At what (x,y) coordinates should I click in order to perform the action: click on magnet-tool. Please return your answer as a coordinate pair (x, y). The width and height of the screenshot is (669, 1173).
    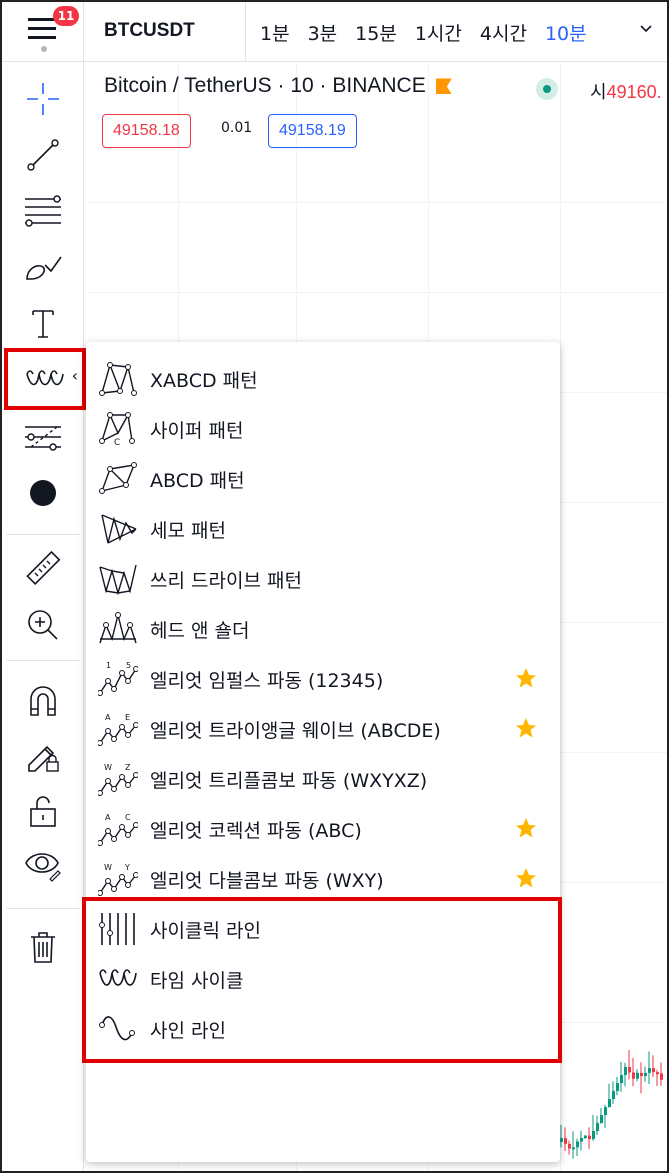
    Looking at the image, I should click on (43, 701).